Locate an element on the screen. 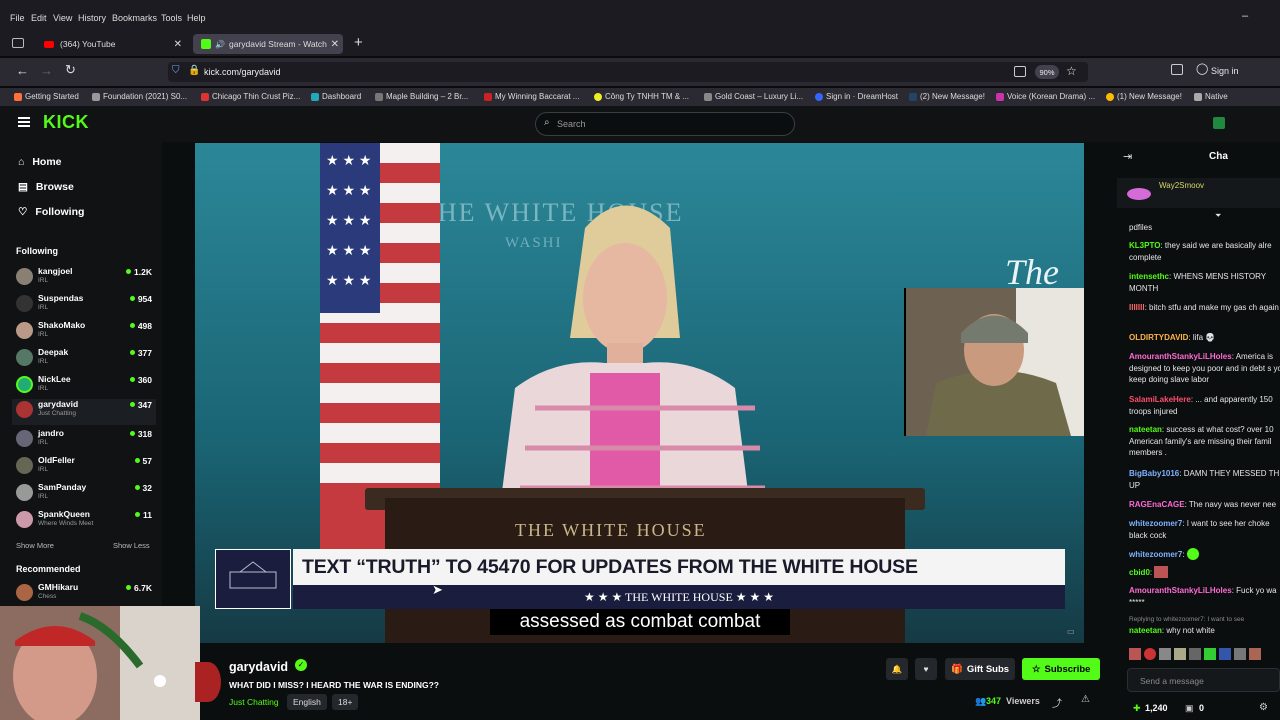 This screenshot has height=720, width=1280. new-tab-icon: + is located at coordinates (358, 42).